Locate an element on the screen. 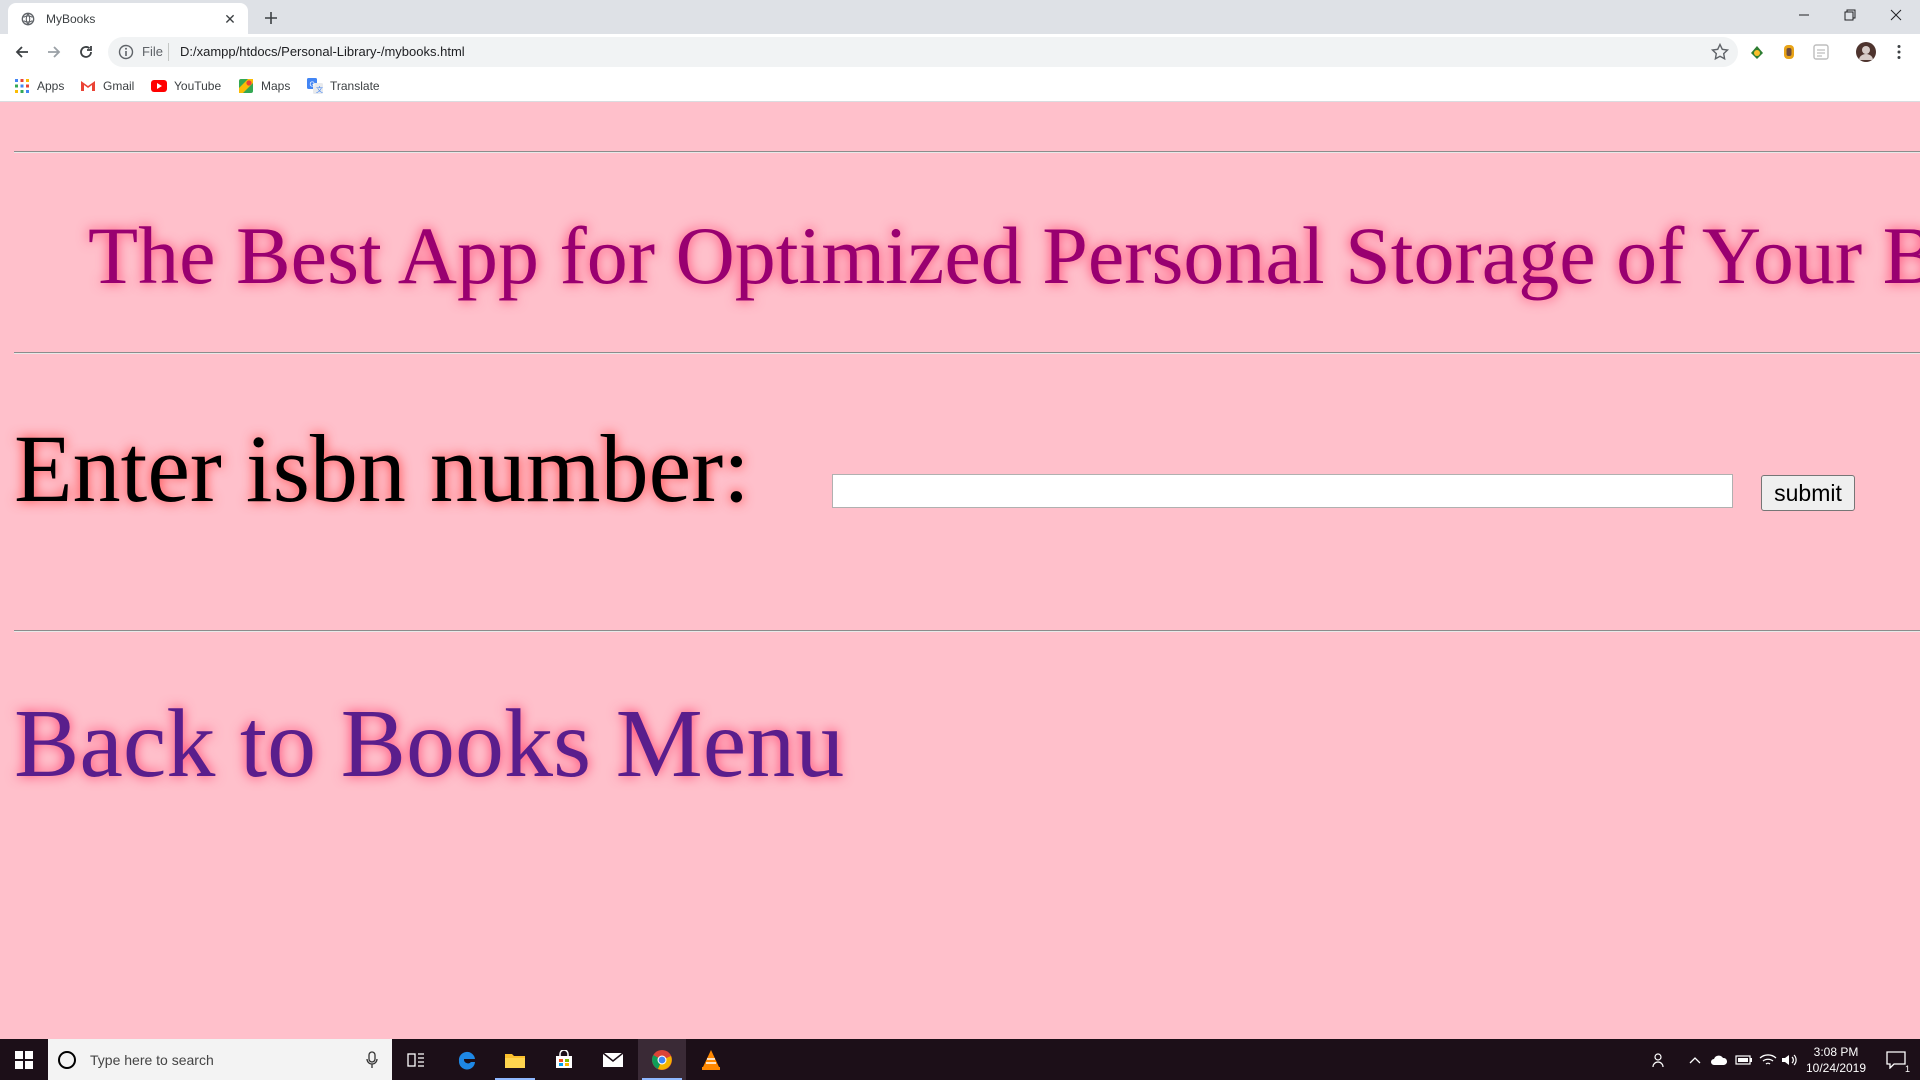  onedrive-icon is located at coordinates (1719, 1059).